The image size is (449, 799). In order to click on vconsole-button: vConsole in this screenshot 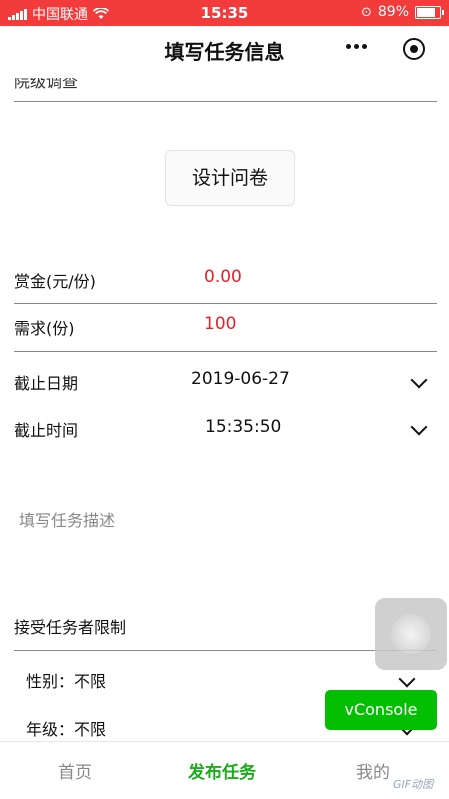, I will do `click(381, 710)`.